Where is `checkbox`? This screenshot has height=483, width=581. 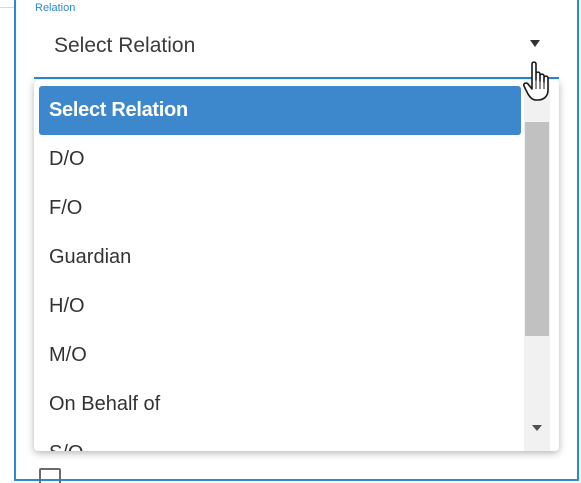 checkbox is located at coordinates (50, 475).